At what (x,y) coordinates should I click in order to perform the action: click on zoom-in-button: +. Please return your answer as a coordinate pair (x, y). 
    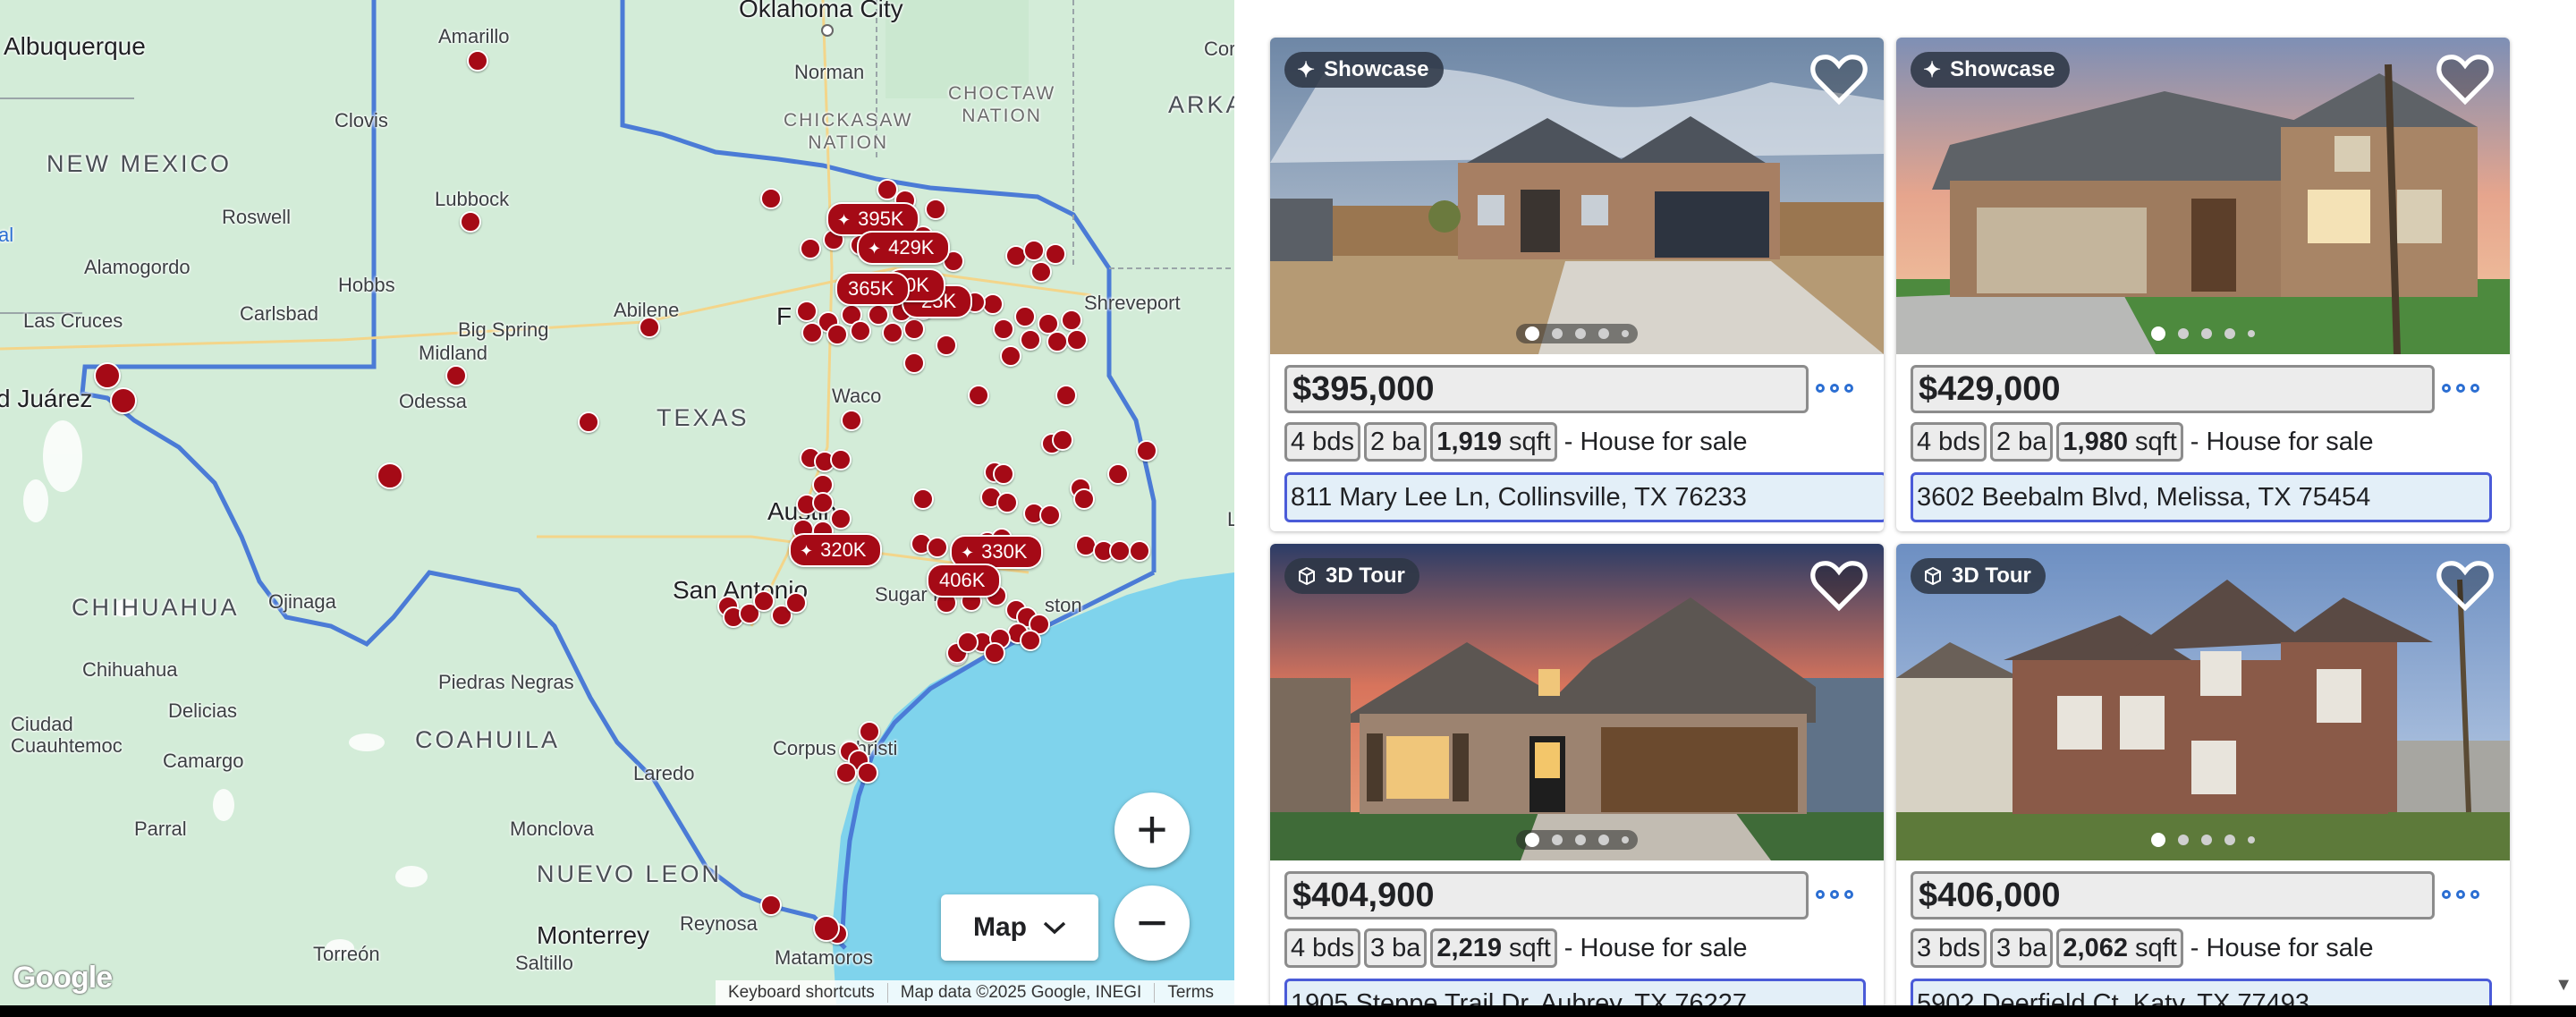
    Looking at the image, I should click on (1152, 830).